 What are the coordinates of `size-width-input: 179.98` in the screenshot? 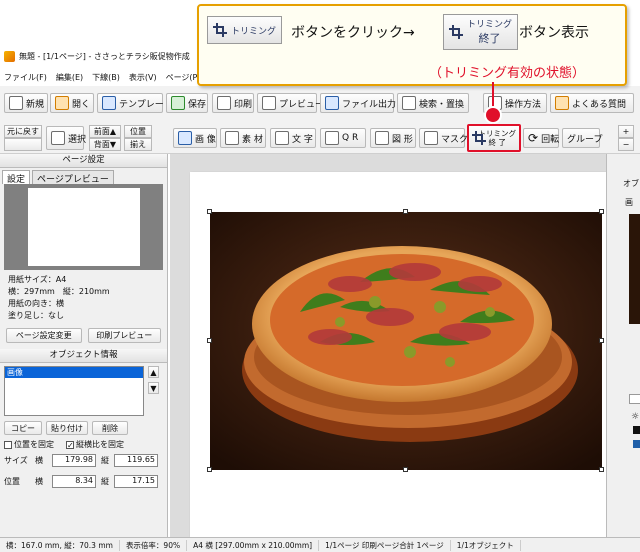 It's located at (74, 460).